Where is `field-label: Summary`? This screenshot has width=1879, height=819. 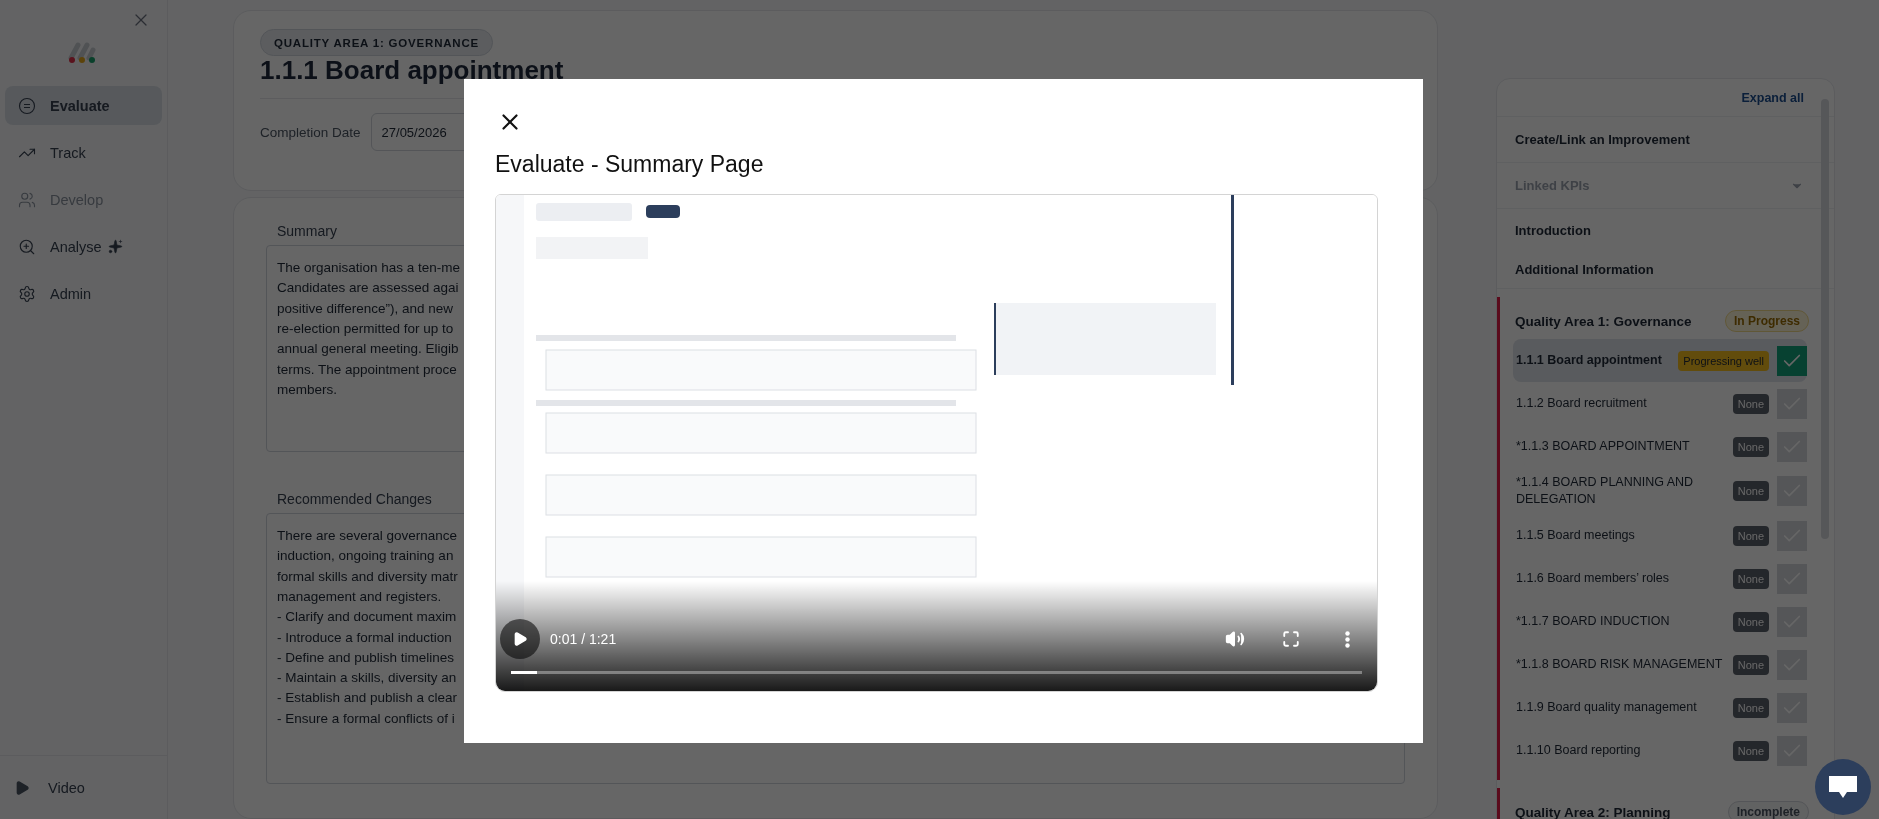 field-label: Summary is located at coordinates (307, 231).